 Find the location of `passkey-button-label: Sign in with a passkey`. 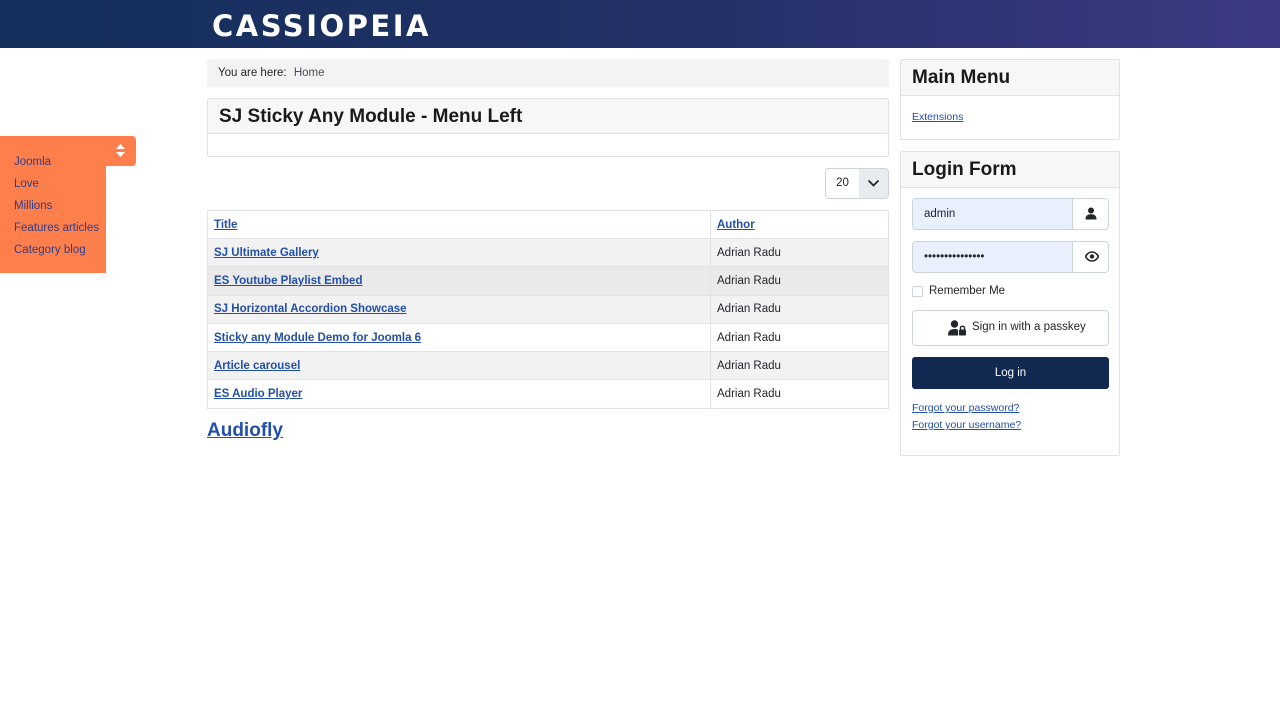

passkey-button-label: Sign in with a passkey is located at coordinates (1029, 327).